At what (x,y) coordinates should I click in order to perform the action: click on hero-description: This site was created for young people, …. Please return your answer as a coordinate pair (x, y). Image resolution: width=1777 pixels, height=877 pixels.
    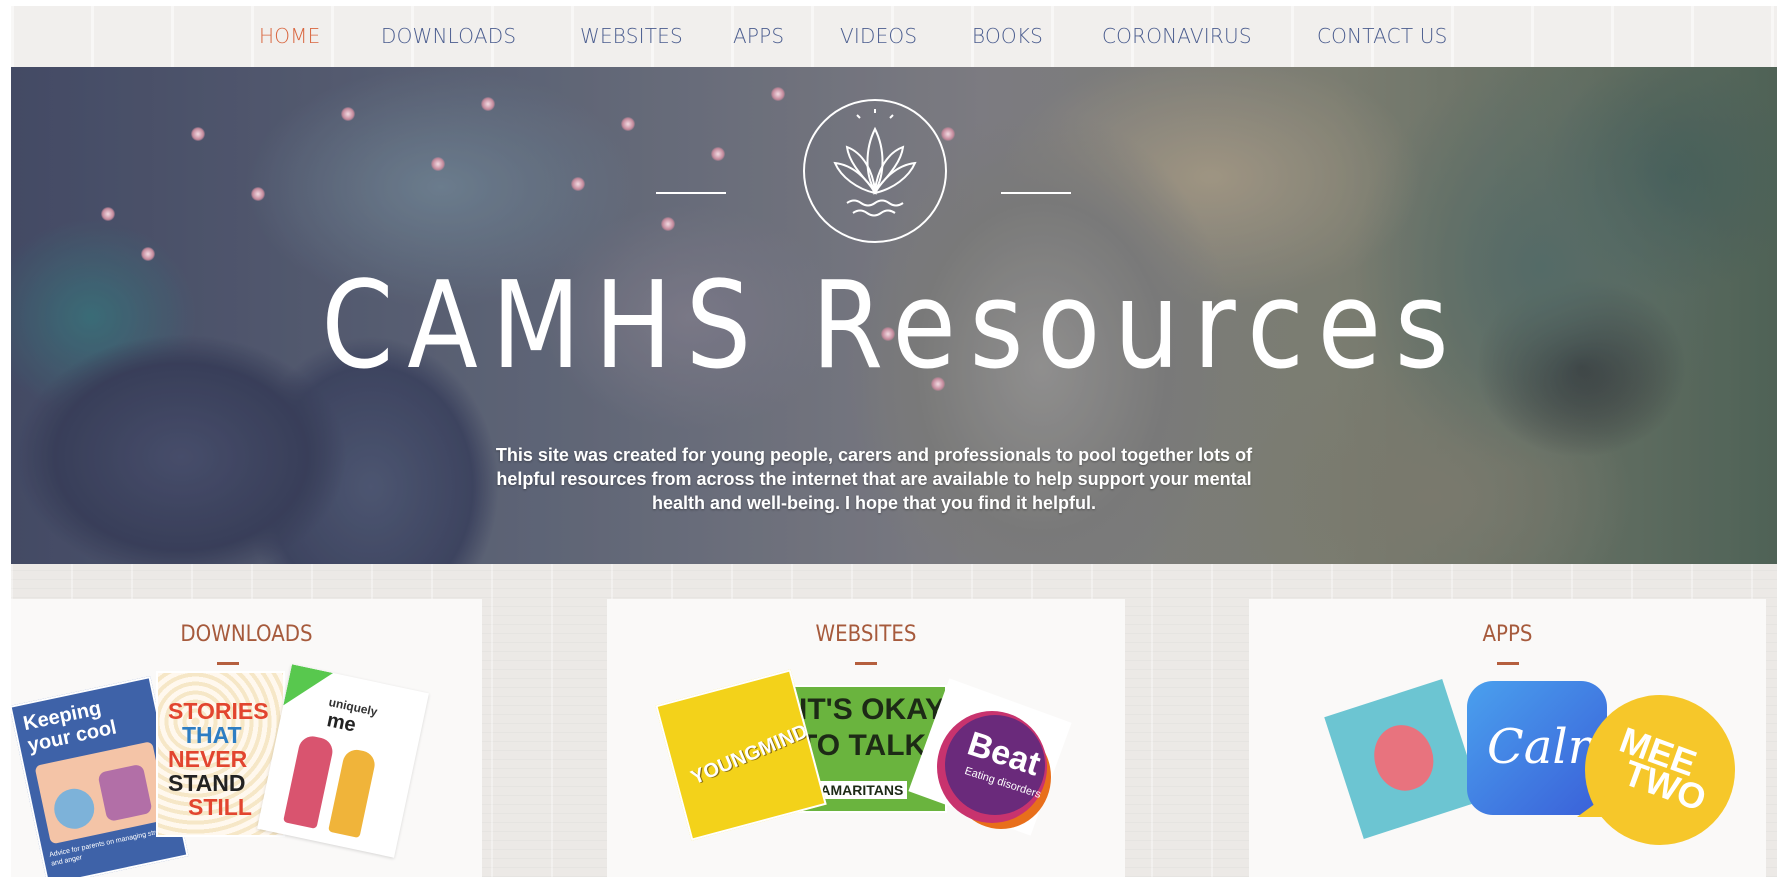
    Looking at the image, I should click on (874, 479).